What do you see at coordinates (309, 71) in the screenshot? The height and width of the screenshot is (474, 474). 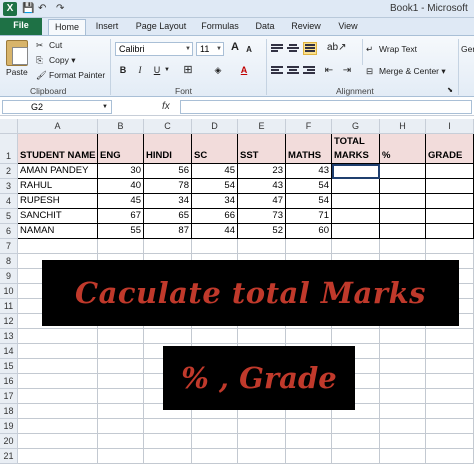 I see `align-right-icon` at bounding box center [309, 71].